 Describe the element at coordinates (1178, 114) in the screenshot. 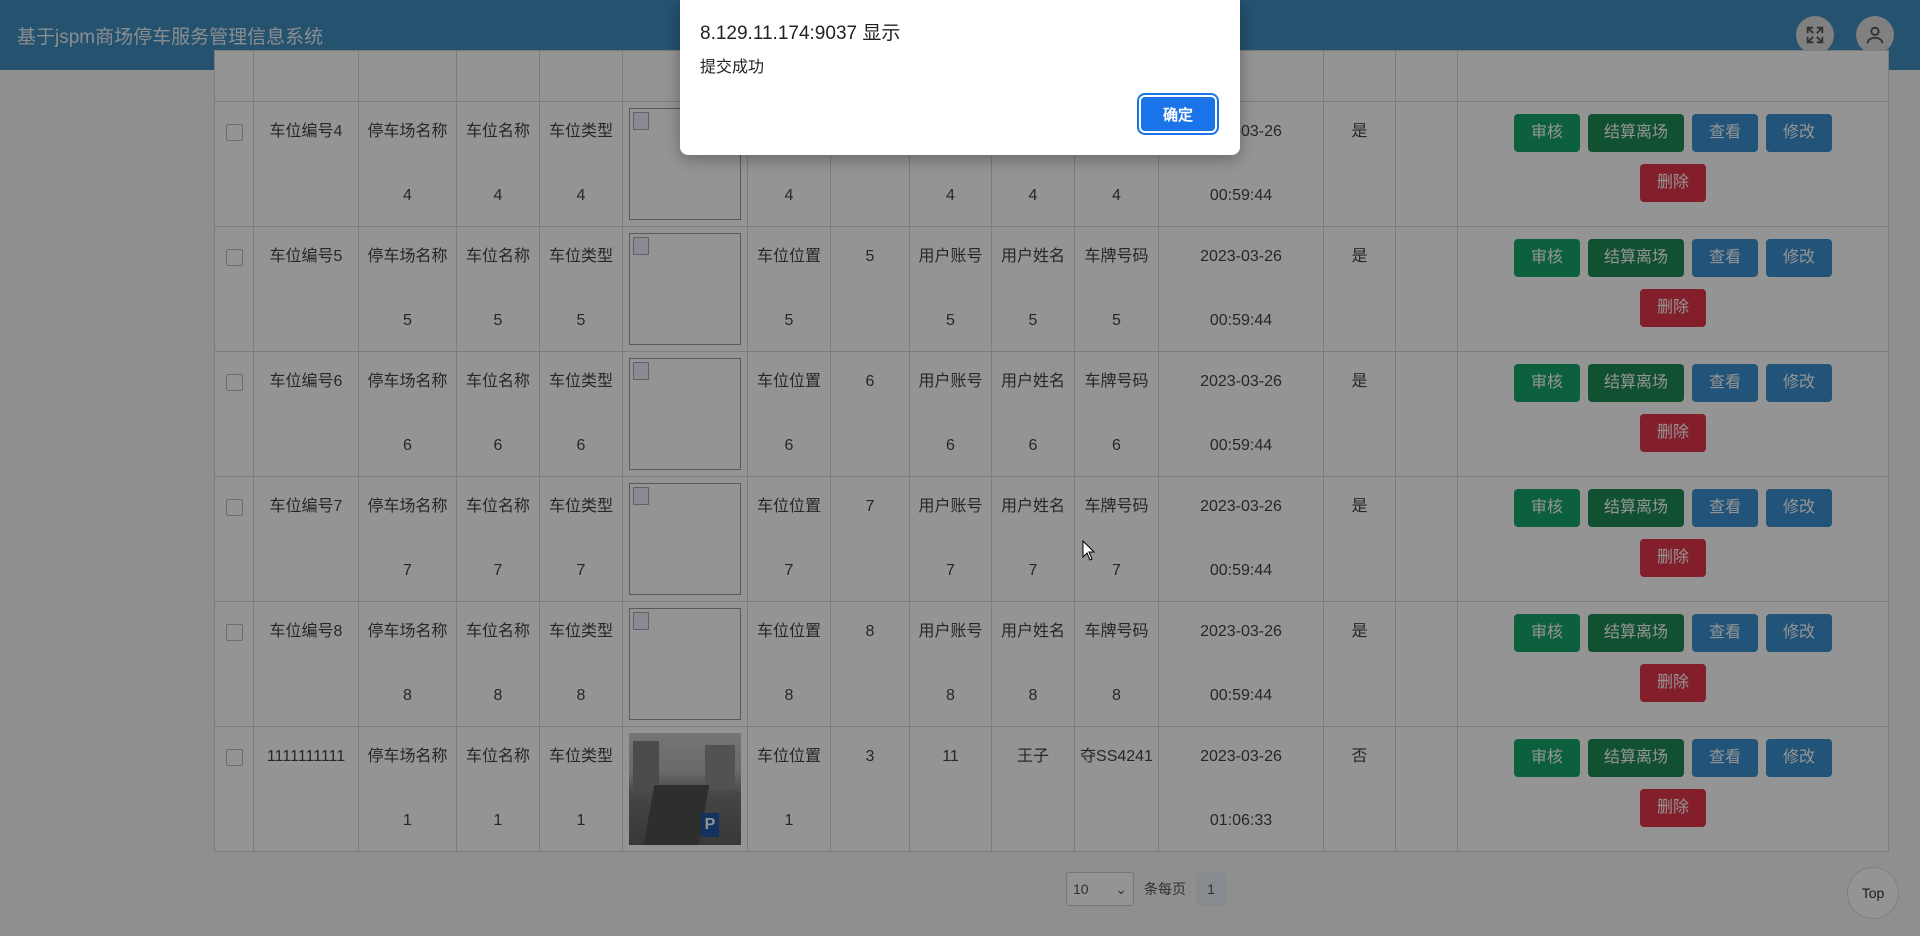

I see `dialog-ok-button: 确定` at that location.